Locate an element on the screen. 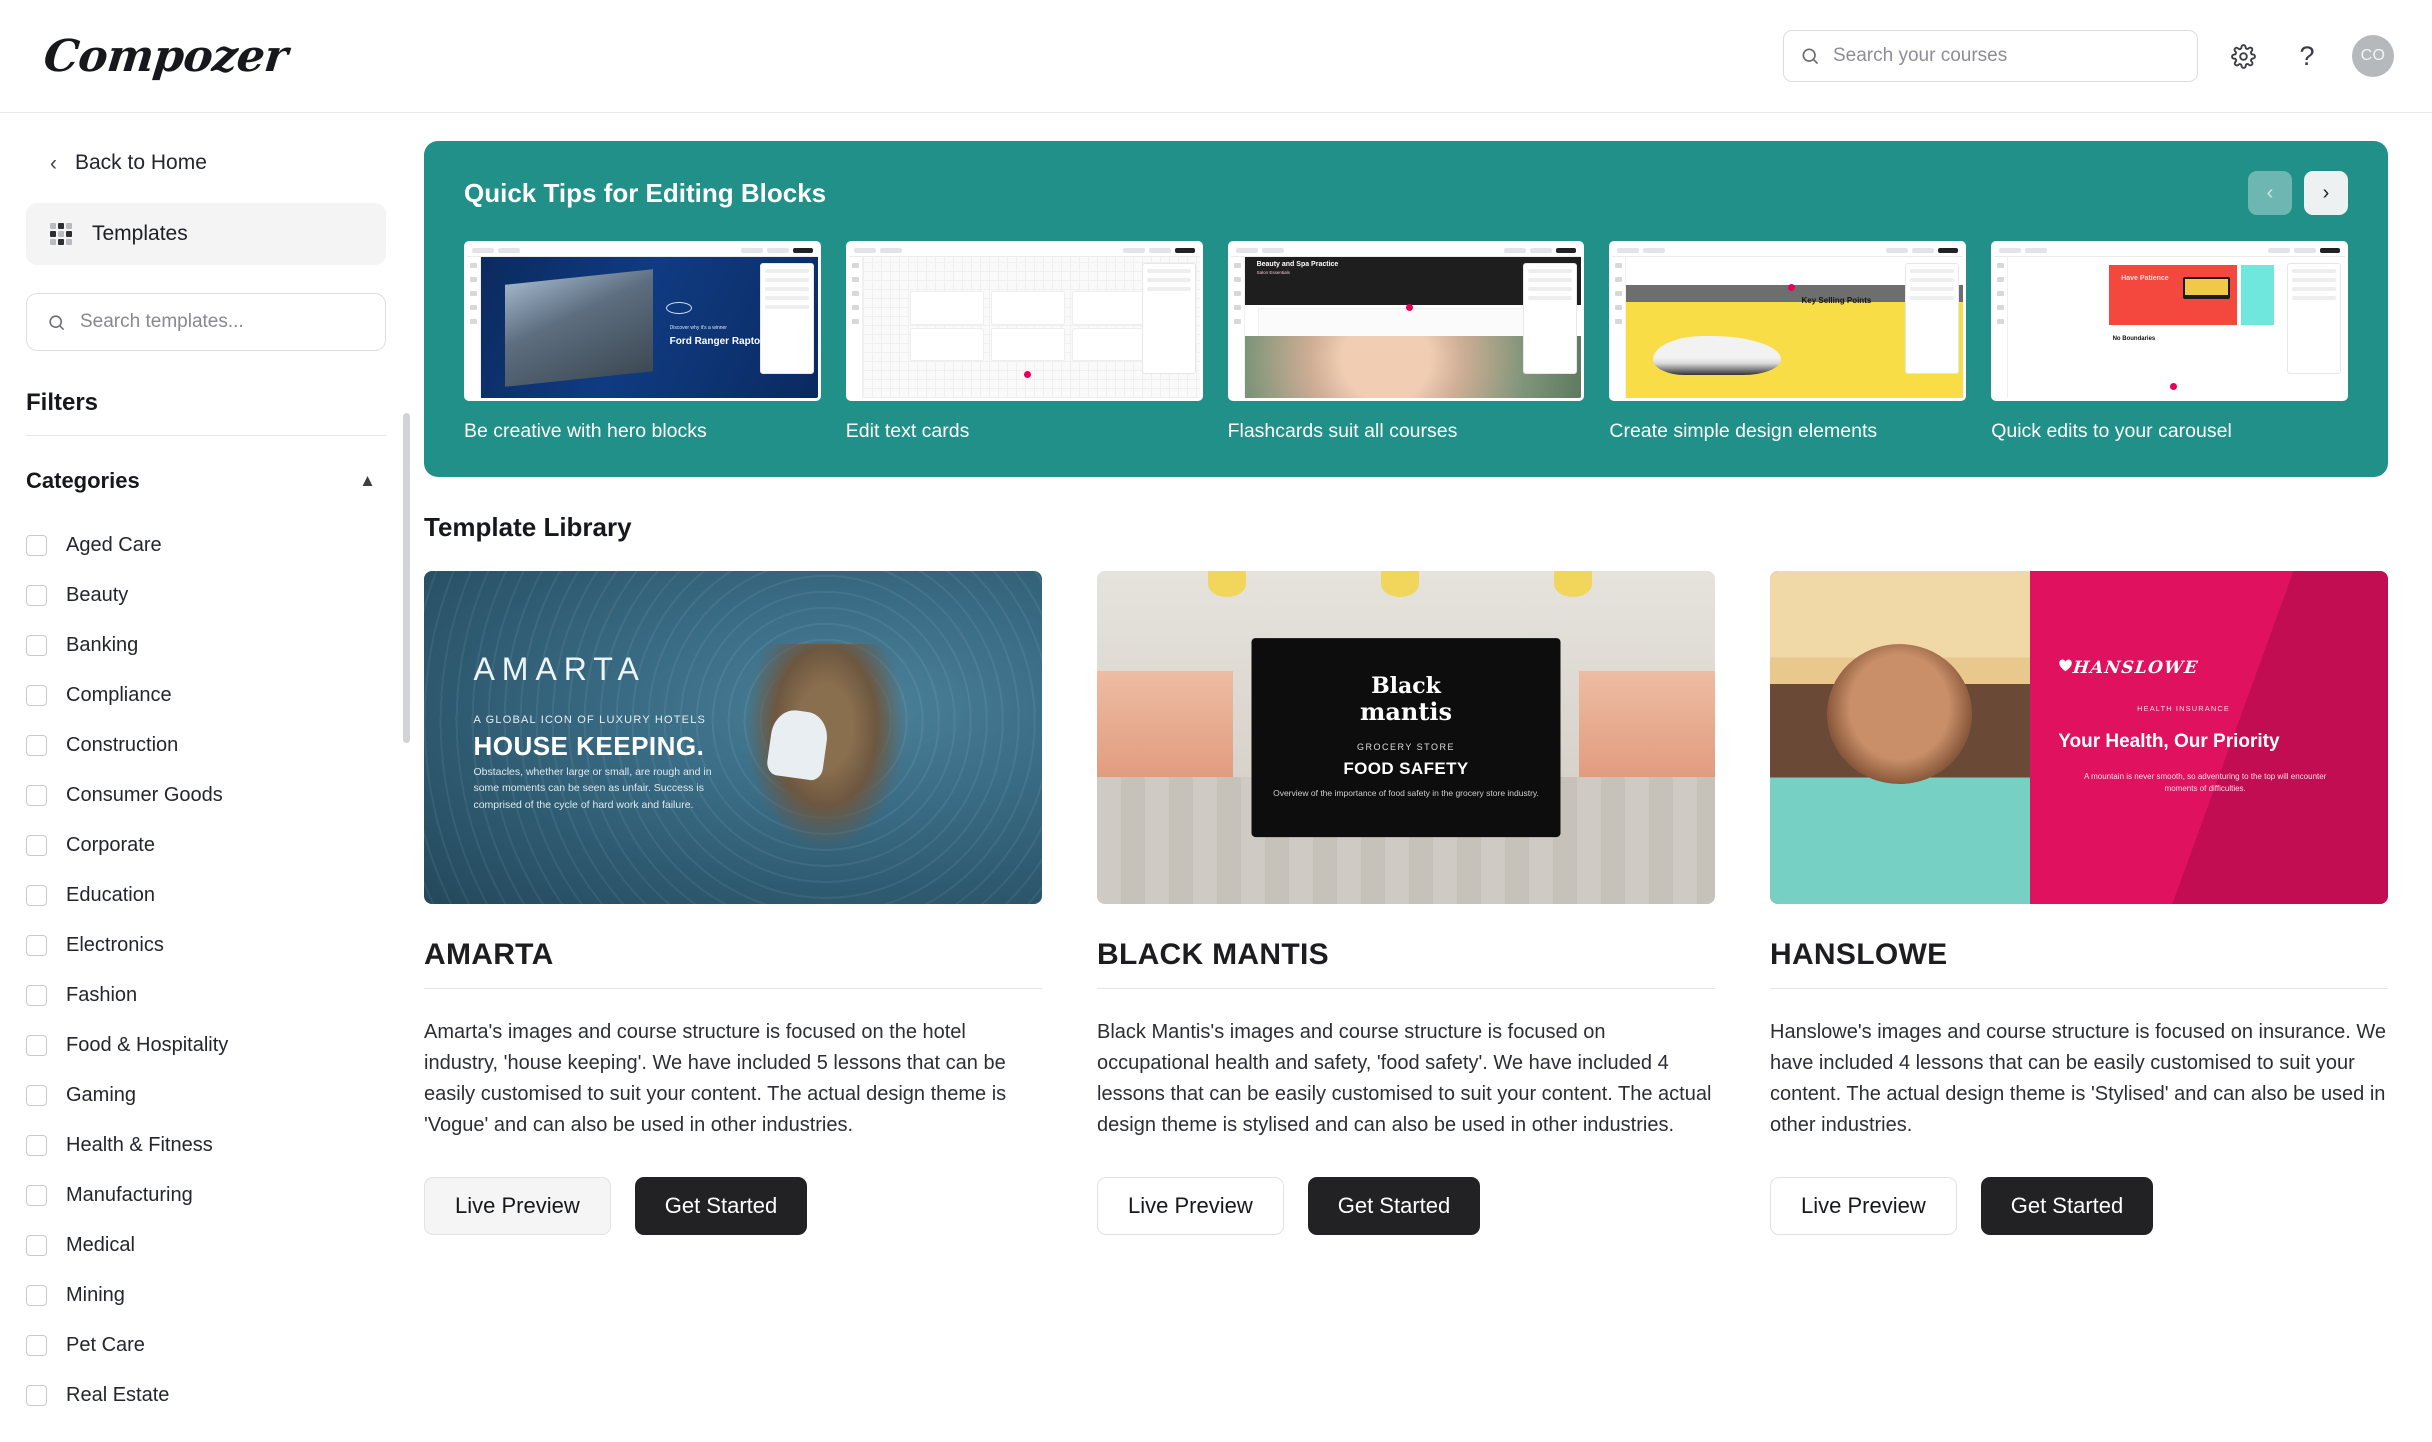 The width and height of the screenshot is (2432, 1442). category-row: Food & Hospitality is located at coordinates (206, 1045).